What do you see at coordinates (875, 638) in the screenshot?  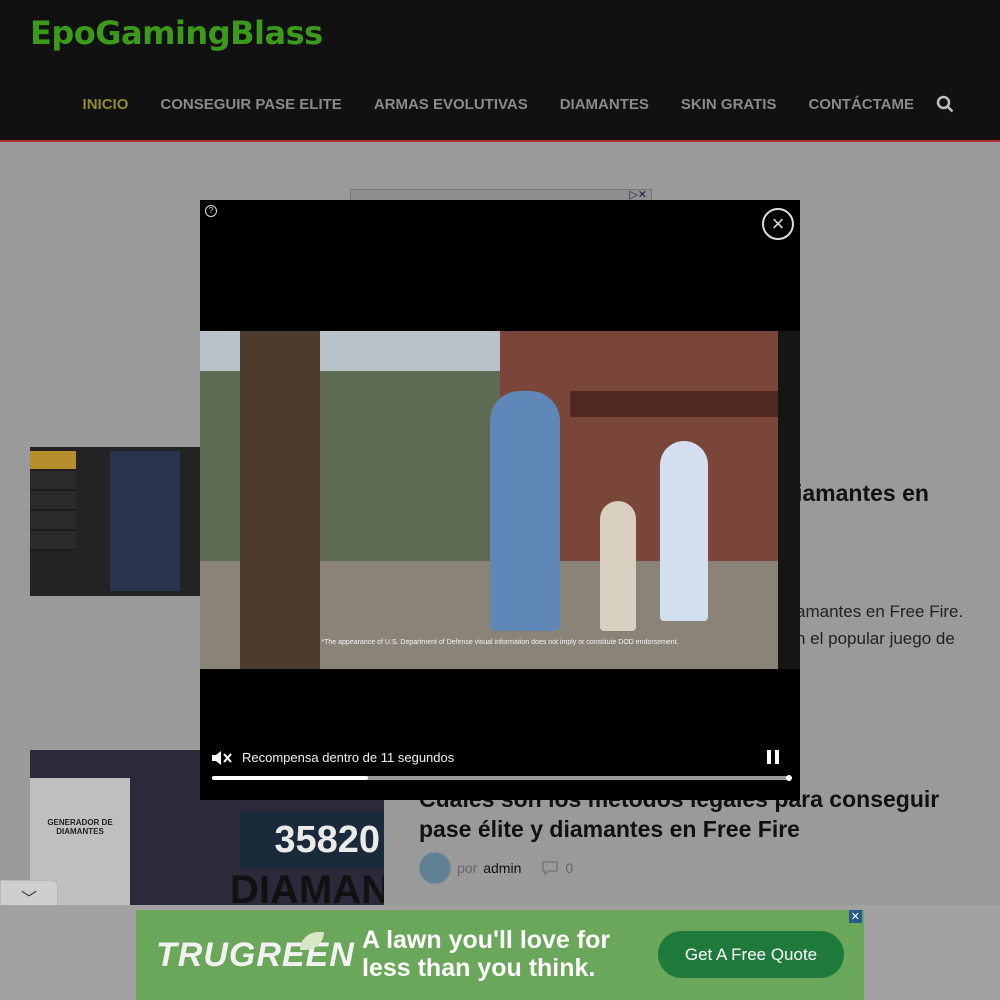 I see `article-excerpt-1-line2: n el popular juego de` at bounding box center [875, 638].